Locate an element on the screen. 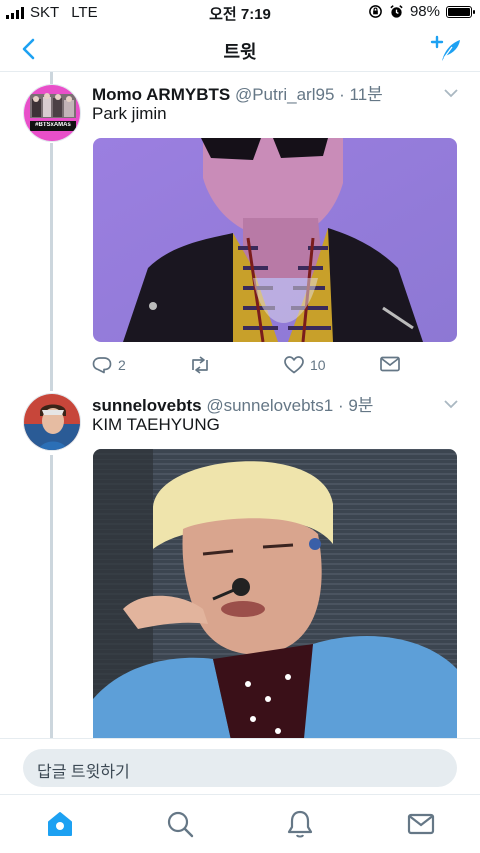  reply-input: 답글 트윗하기 is located at coordinates (240, 768).